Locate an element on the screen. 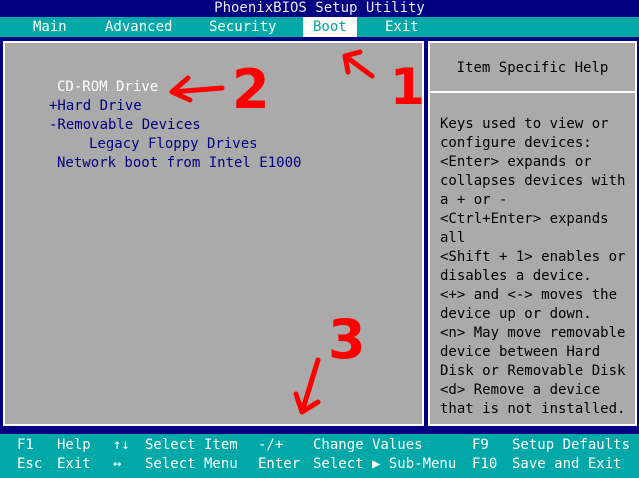 This screenshot has width=639, height=478. key-updown: ↑↓ is located at coordinates (121, 445).